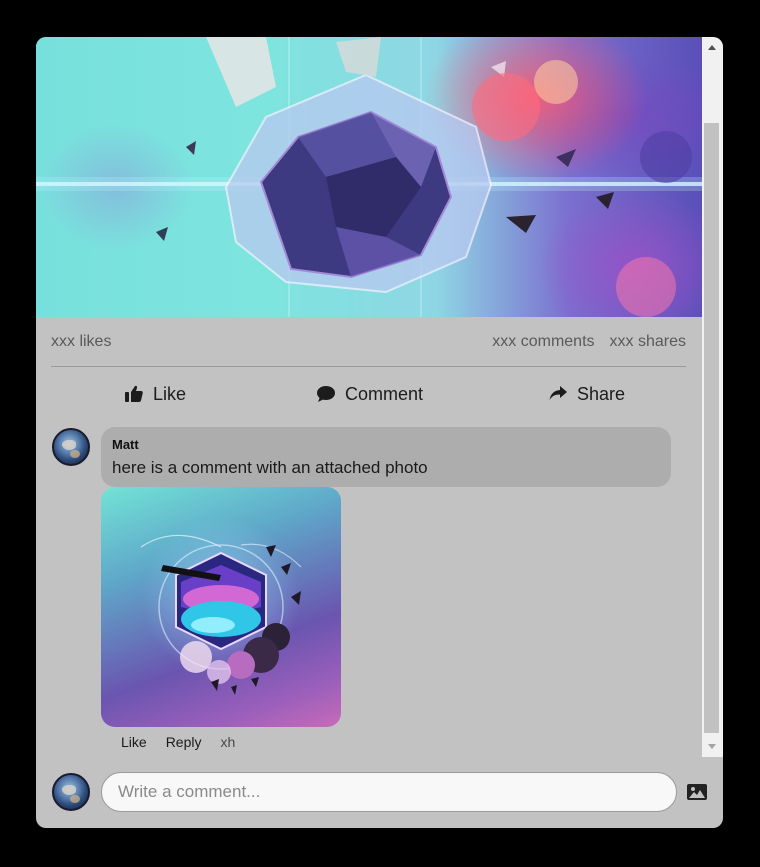 The width and height of the screenshot is (760, 867). I want to click on scroll-up-arrow-icon, so click(712, 47).